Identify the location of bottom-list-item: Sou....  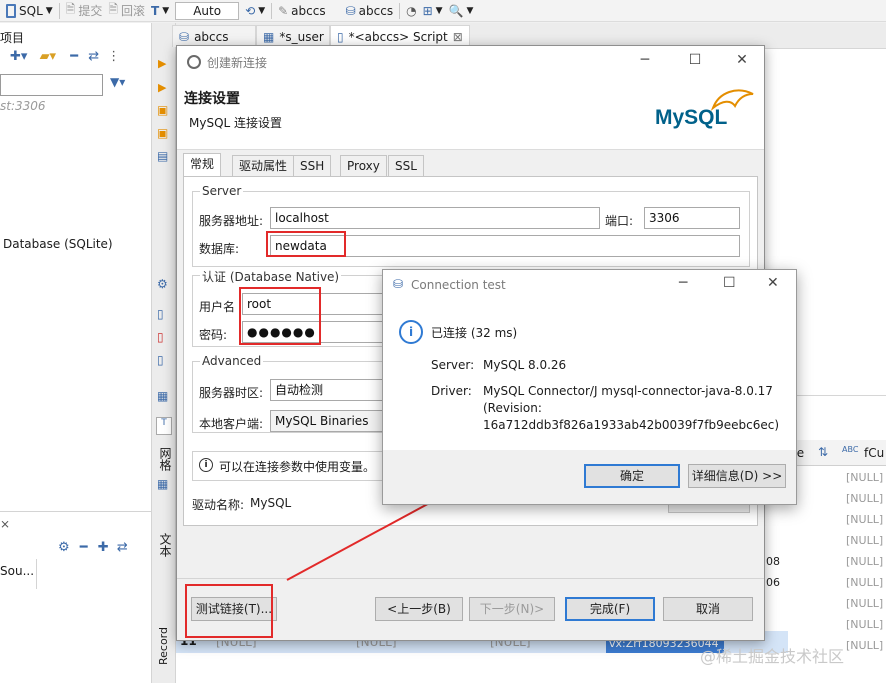
(17, 571).